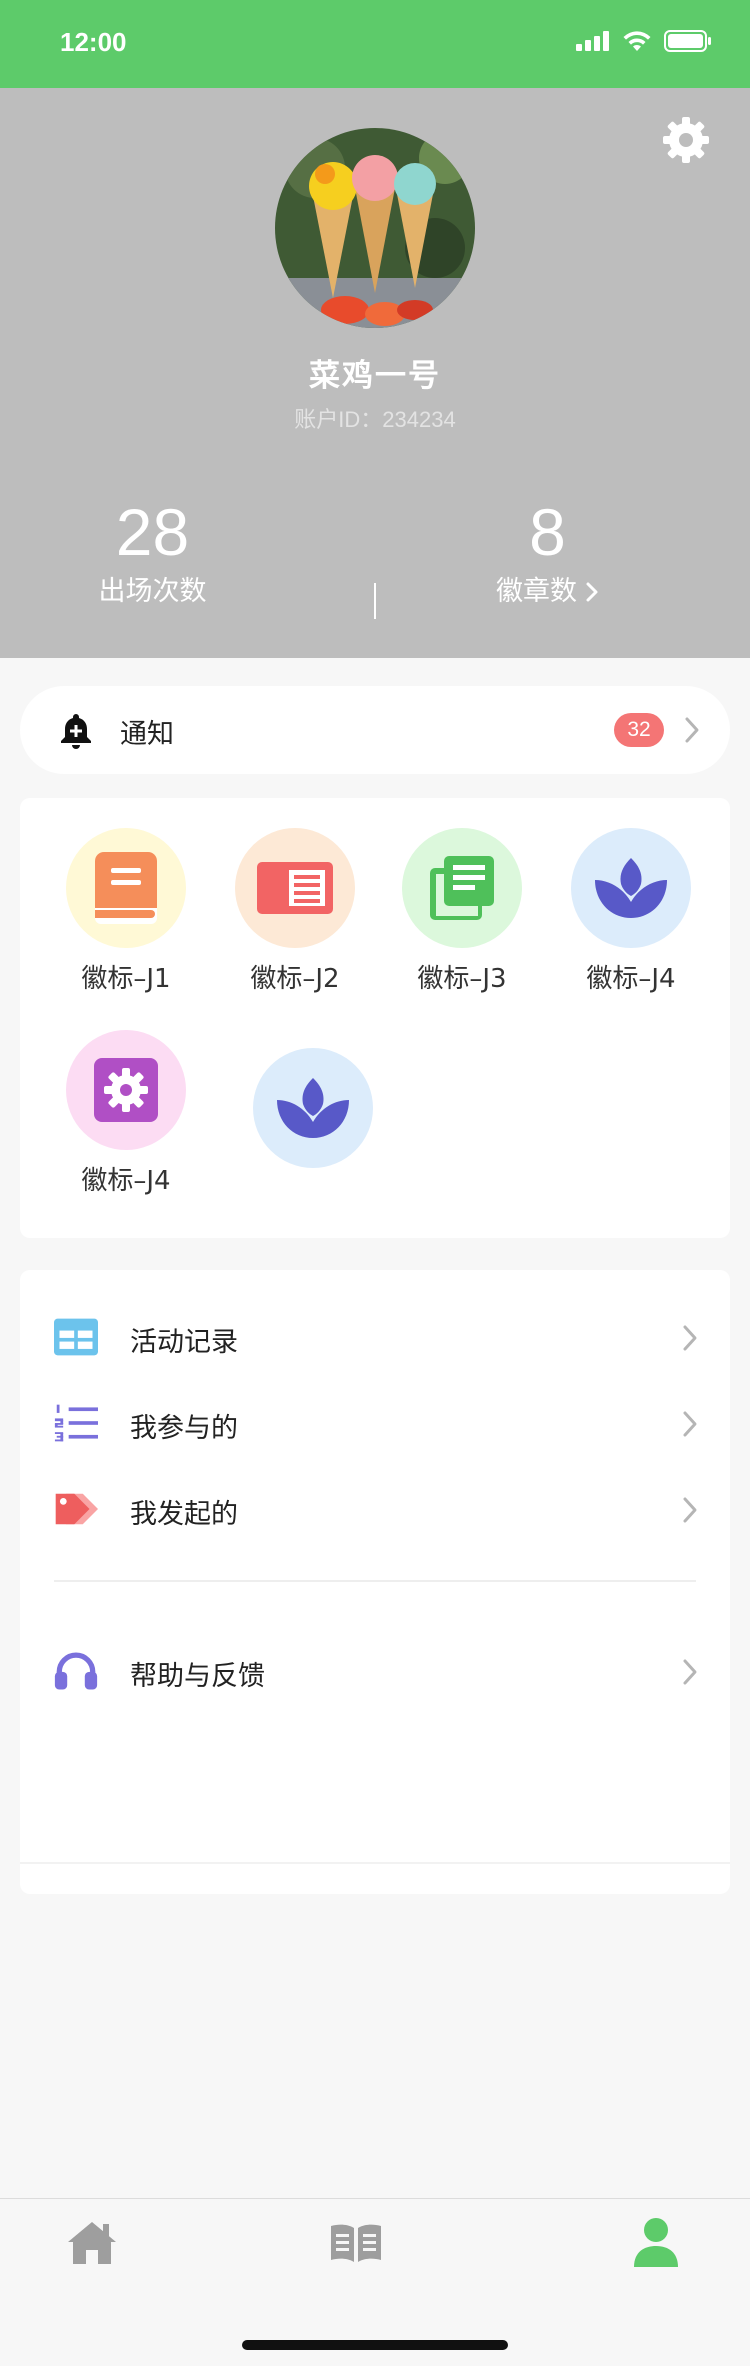 Image resolution: width=750 pixels, height=2366 pixels. I want to click on home-icon, so click(92, 2243).